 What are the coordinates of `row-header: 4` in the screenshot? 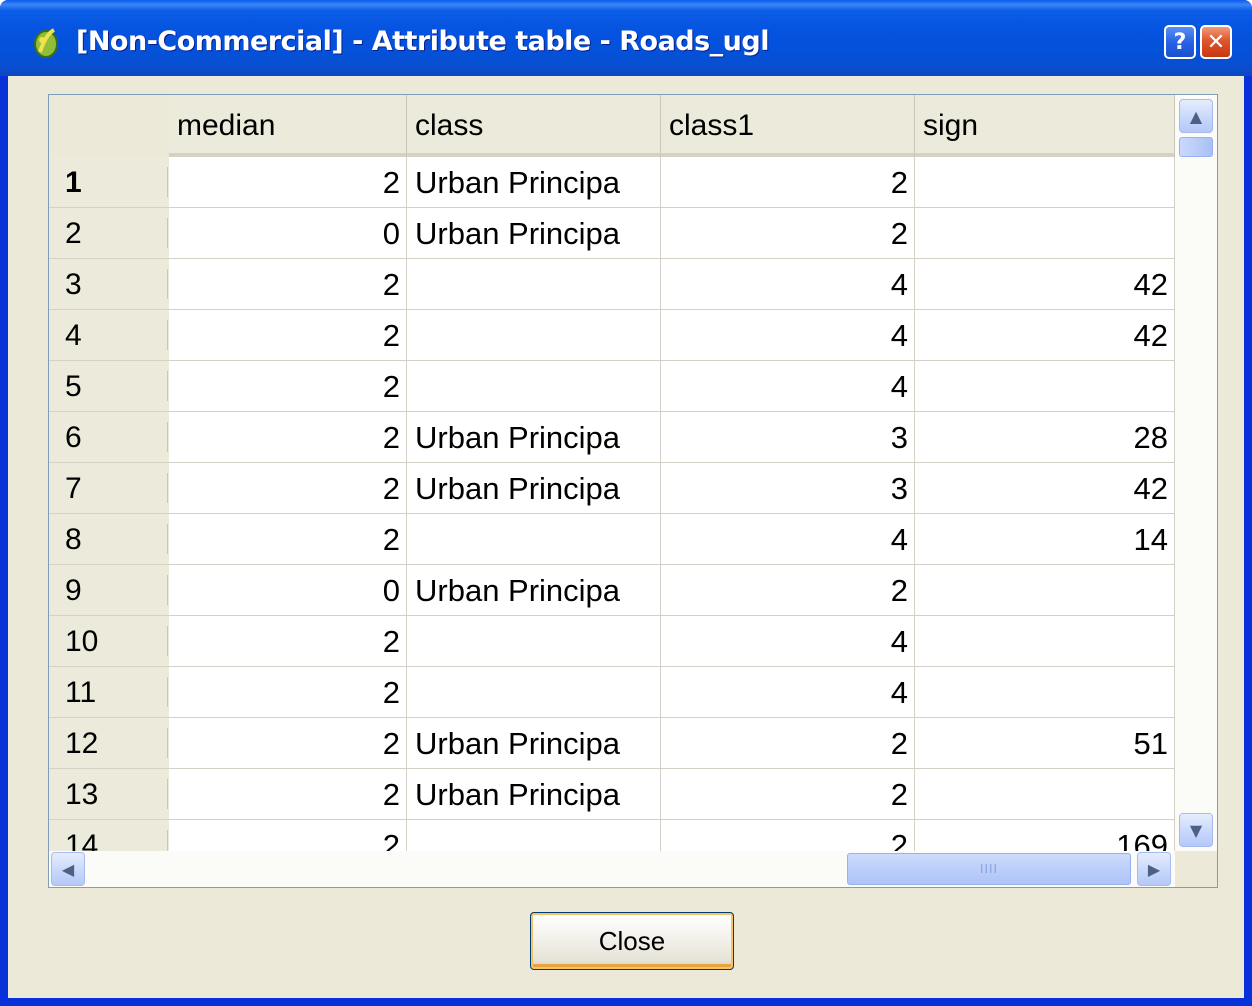 It's located at (109, 335).